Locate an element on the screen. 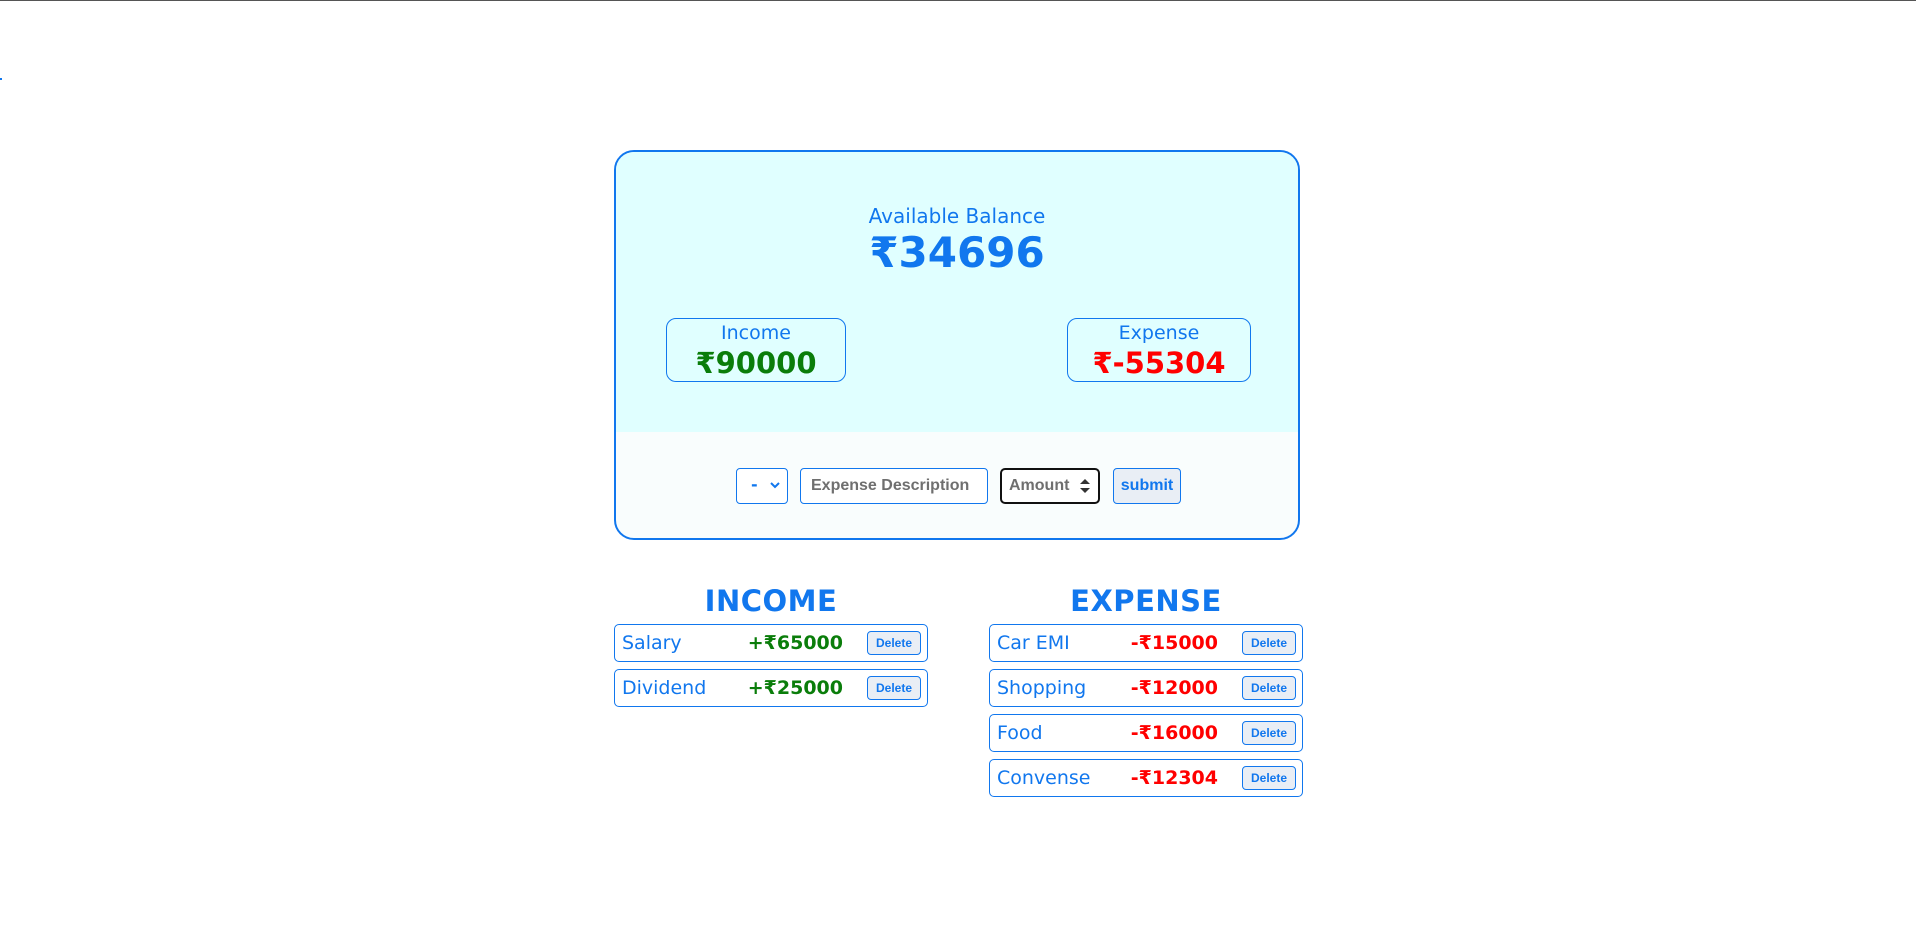  type-select: - is located at coordinates (762, 486).